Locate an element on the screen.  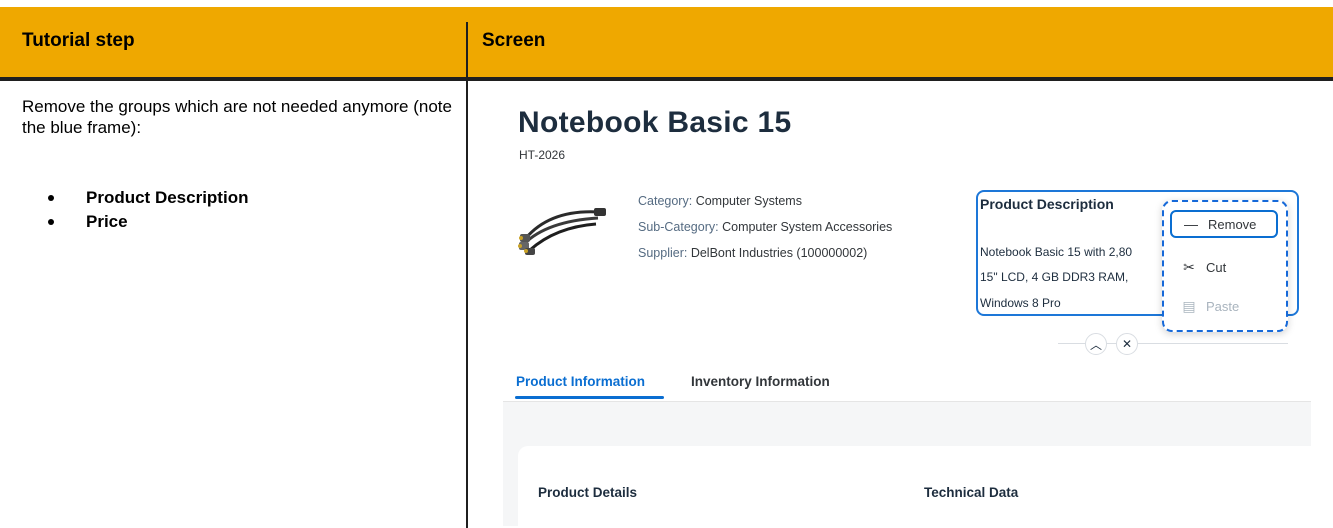
subcategory-label: Sub-Category: is located at coordinates (678, 227).